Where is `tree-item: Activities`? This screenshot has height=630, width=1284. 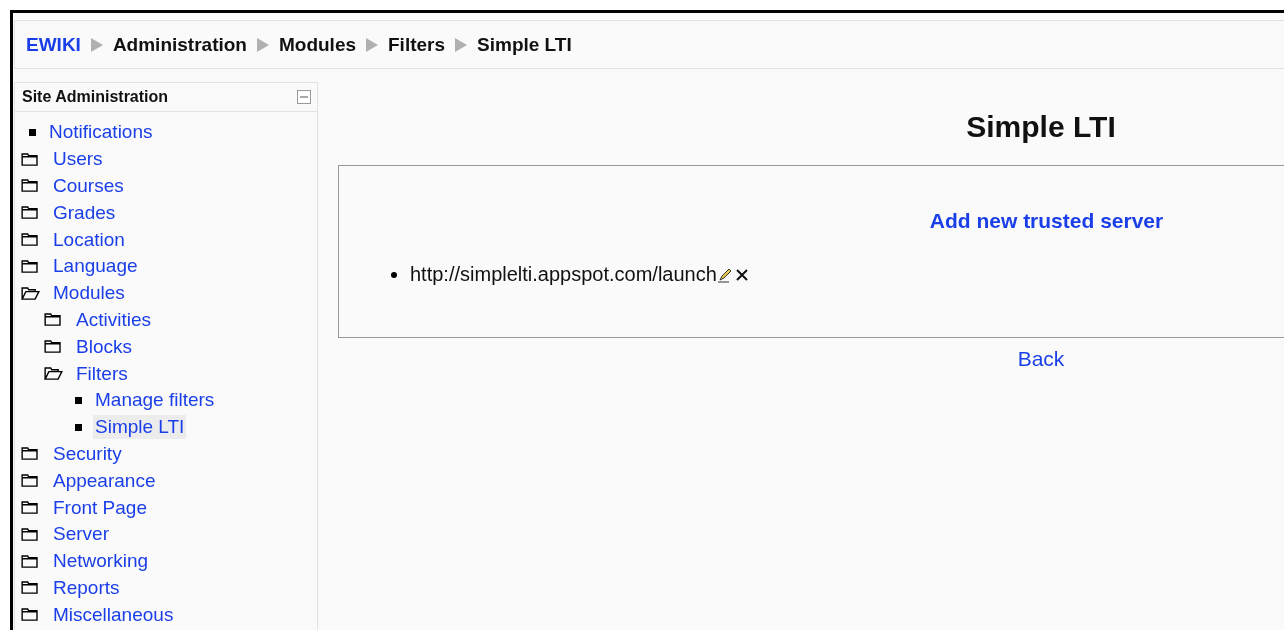
tree-item: Activities is located at coordinates (113, 319).